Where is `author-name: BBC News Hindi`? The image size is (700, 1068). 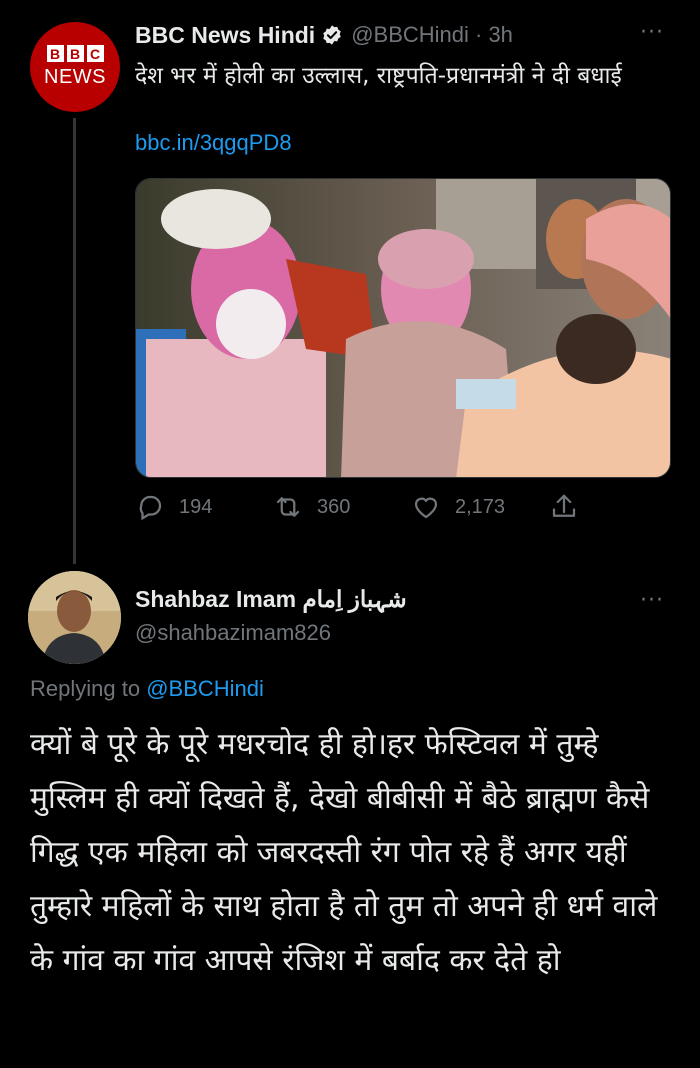
author-name: BBC News Hindi is located at coordinates (225, 35).